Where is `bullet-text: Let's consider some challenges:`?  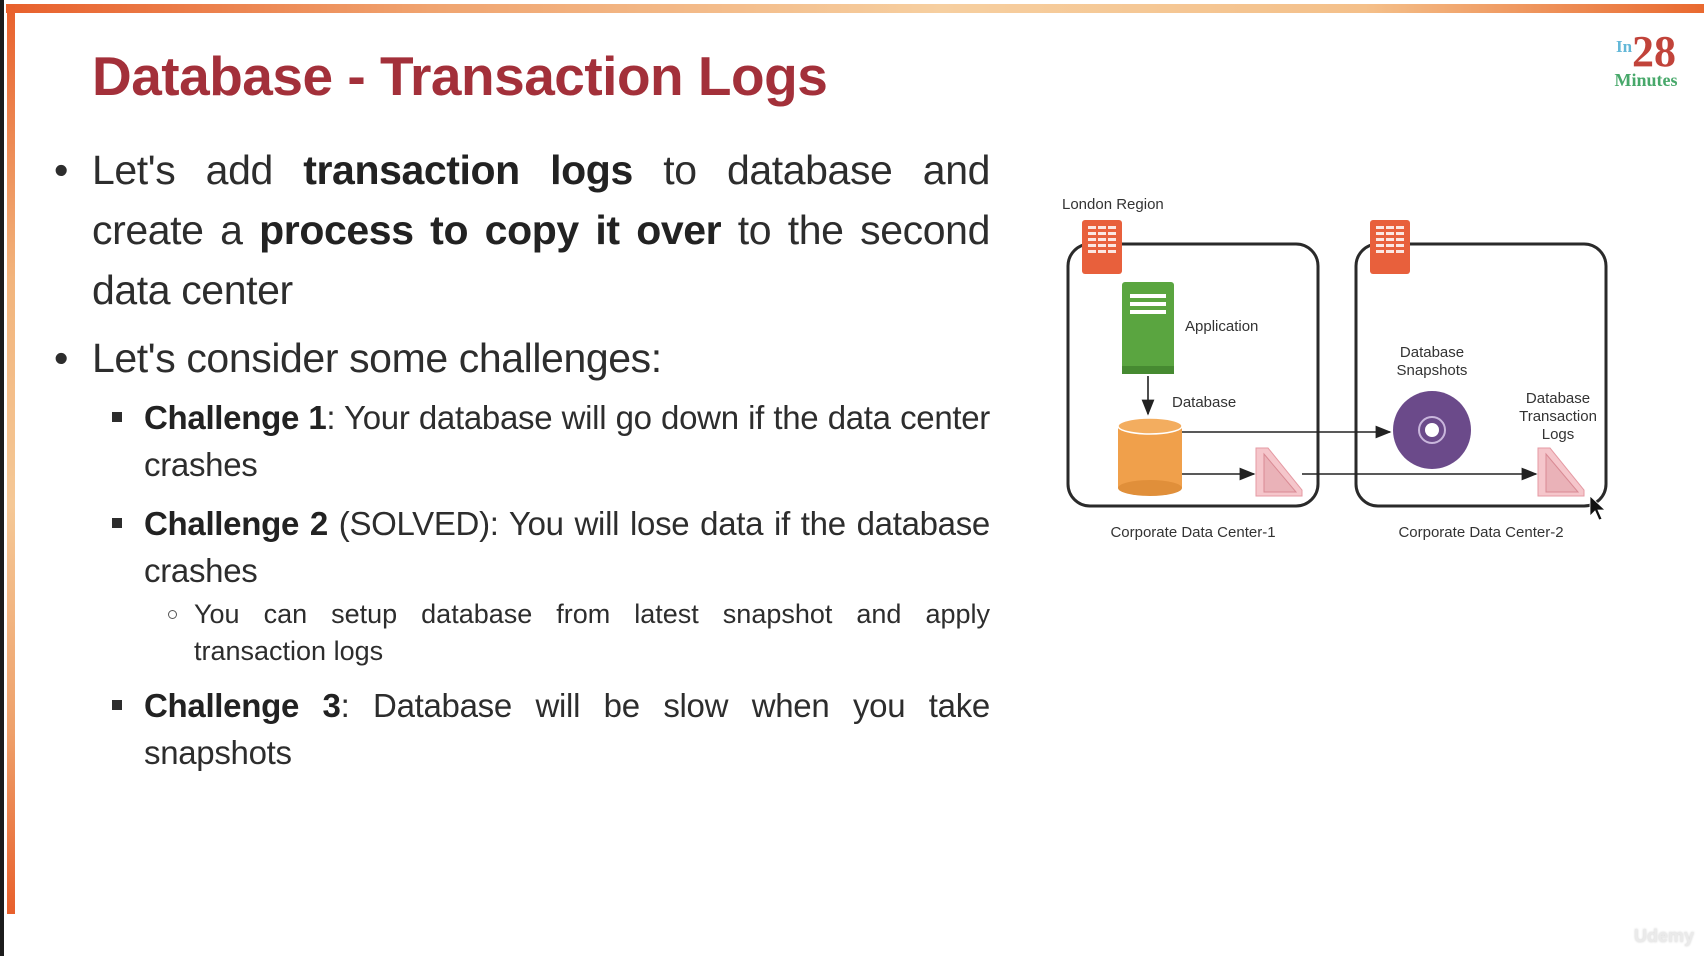 bullet-text: Let's consider some challenges: is located at coordinates (377, 358).